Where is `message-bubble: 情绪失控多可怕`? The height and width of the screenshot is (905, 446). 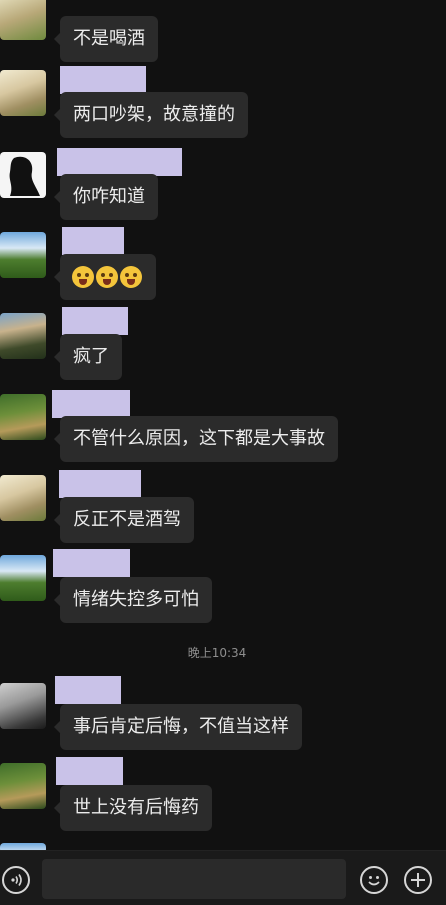
message-bubble: 情绪失控多可怕 is located at coordinates (133, 600).